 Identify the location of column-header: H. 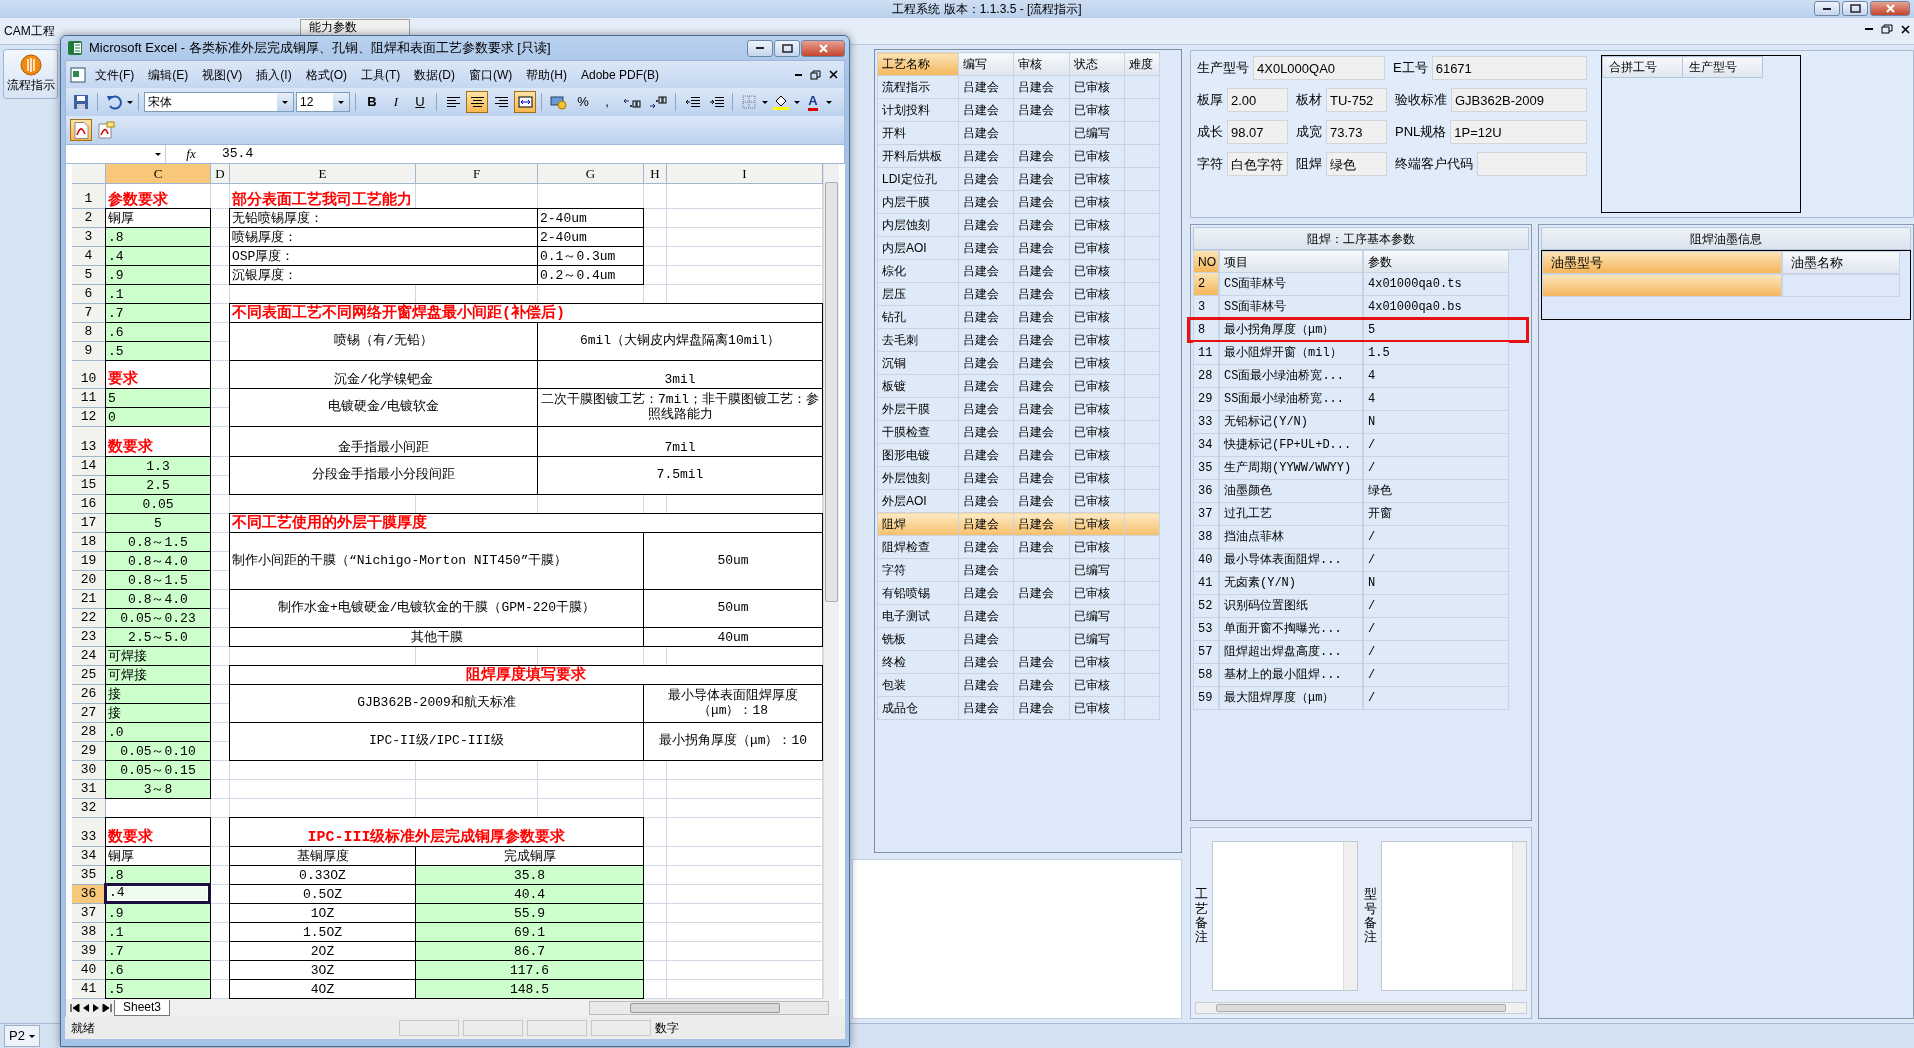
(655, 174).